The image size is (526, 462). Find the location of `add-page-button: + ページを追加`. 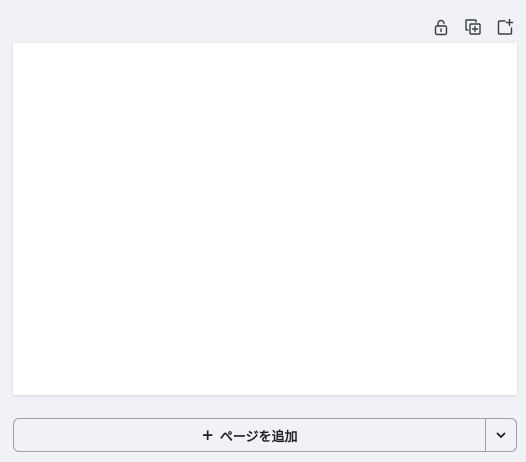

add-page-button: + ページを追加 is located at coordinates (250, 435).